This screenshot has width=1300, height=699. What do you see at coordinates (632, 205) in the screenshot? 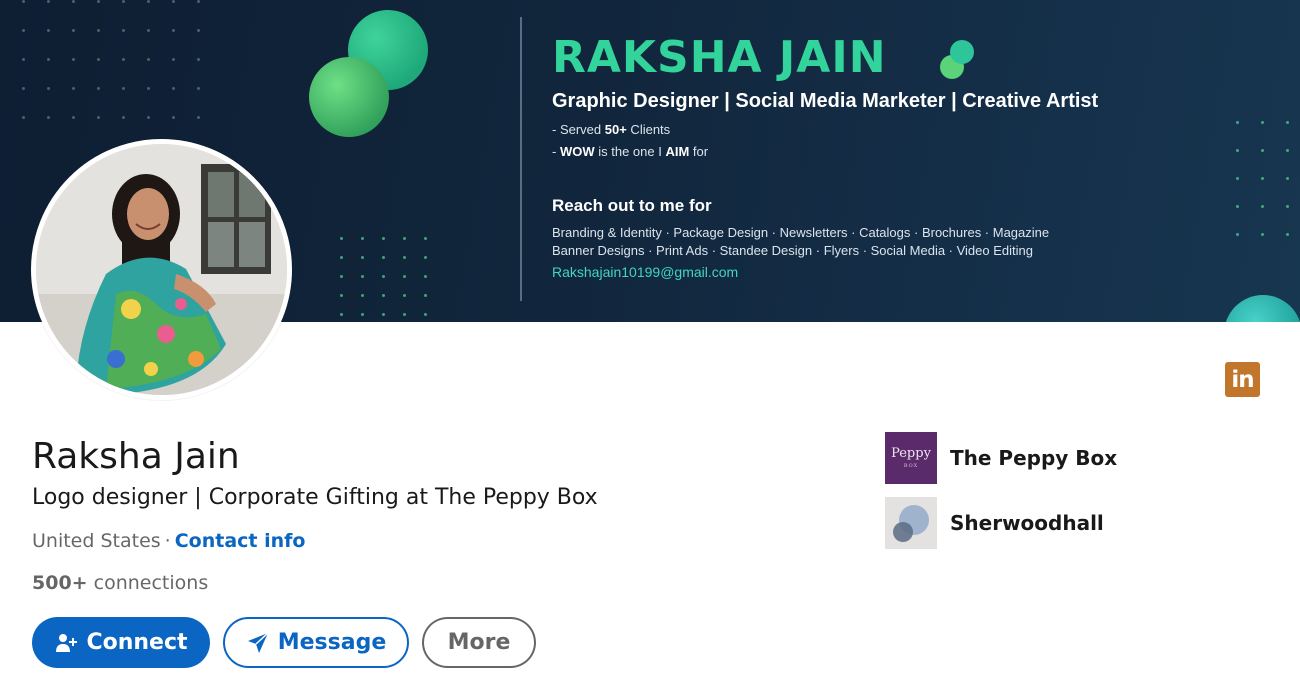
I see `banner-reach-title: Reach out to me for` at bounding box center [632, 205].